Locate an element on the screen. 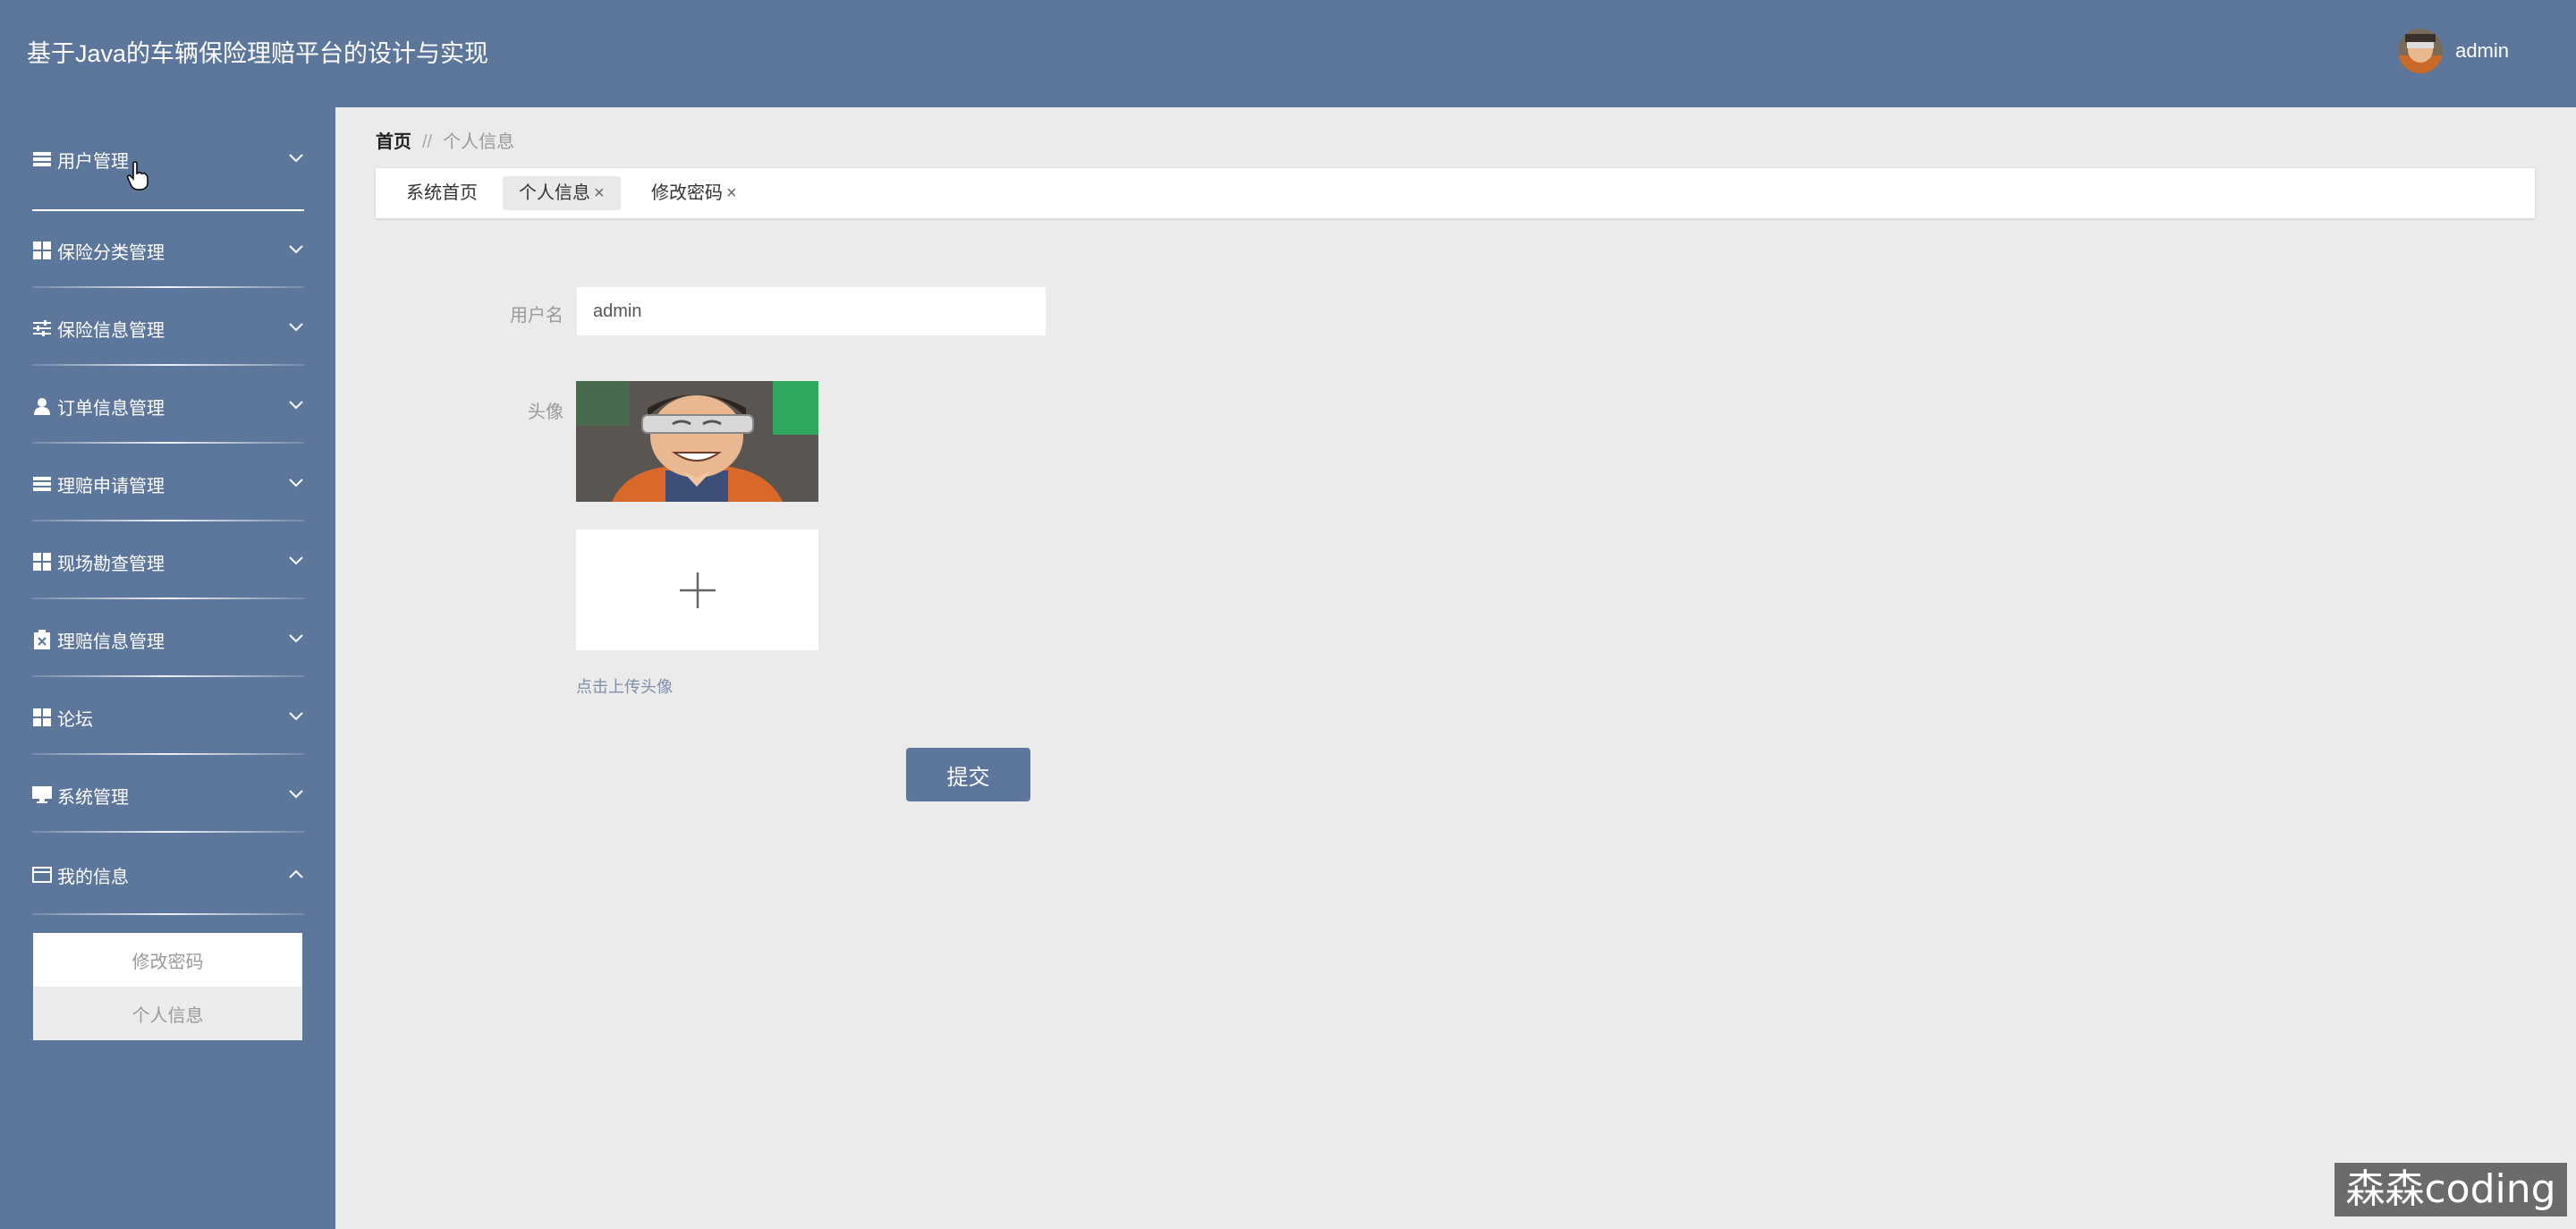  sidebar-item-label: 订单信息管理 is located at coordinates (111, 408).